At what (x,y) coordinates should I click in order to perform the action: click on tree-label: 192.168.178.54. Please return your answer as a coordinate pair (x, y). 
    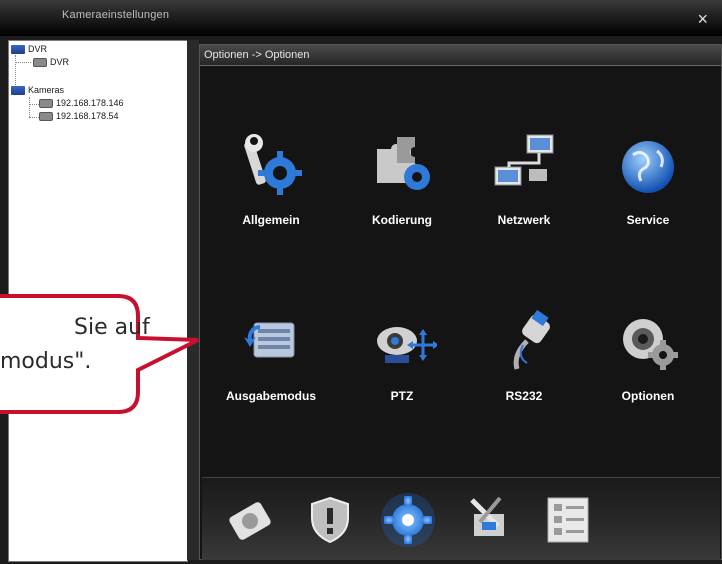
    Looking at the image, I should click on (87, 116).